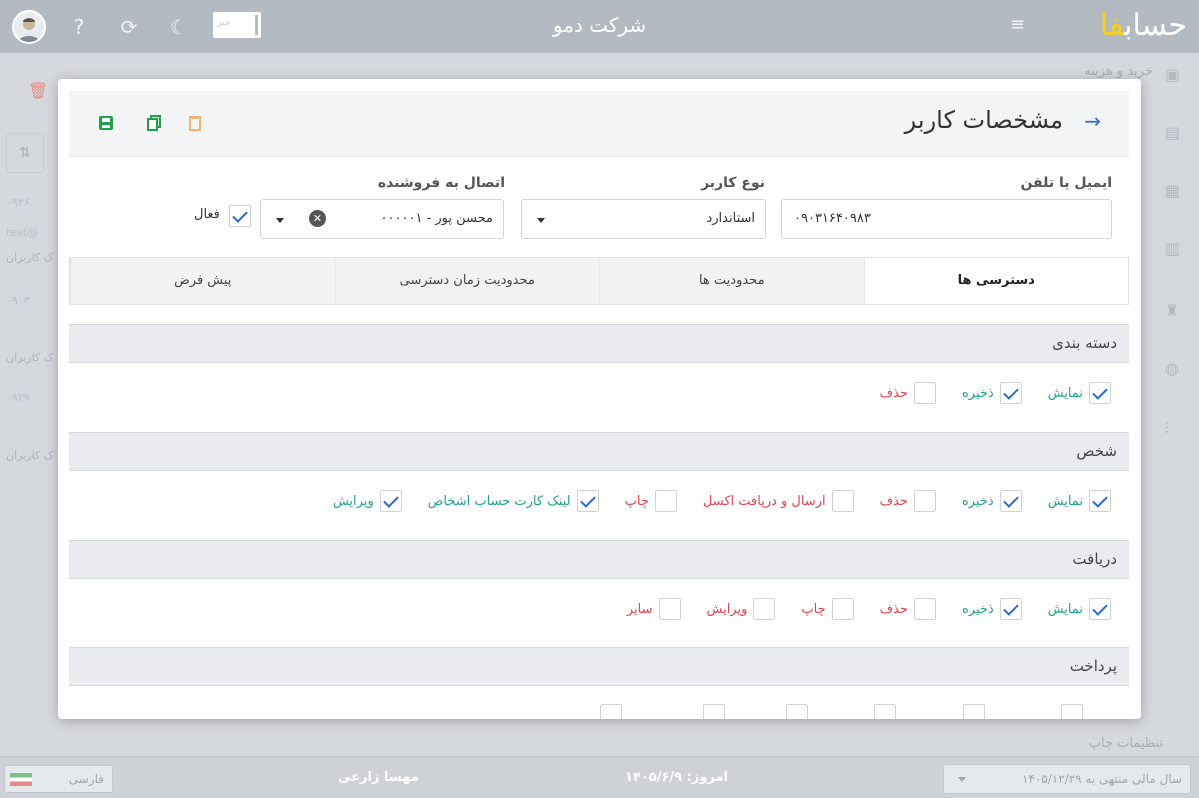 The width and height of the screenshot is (1199, 798). What do you see at coordinates (639, 609) in the screenshot?
I see `permission-label: سایر` at bounding box center [639, 609].